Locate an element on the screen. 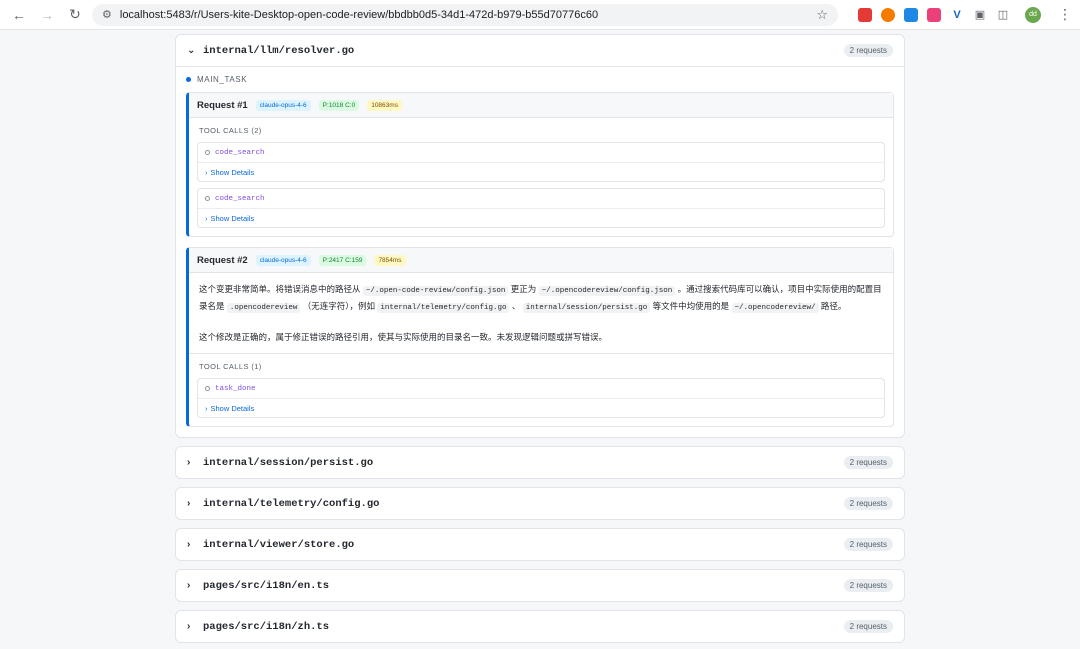 The width and height of the screenshot is (1080, 649). text-run: 这个变更非常简单。将错误消息中的路径从 is located at coordinates (280, 289).